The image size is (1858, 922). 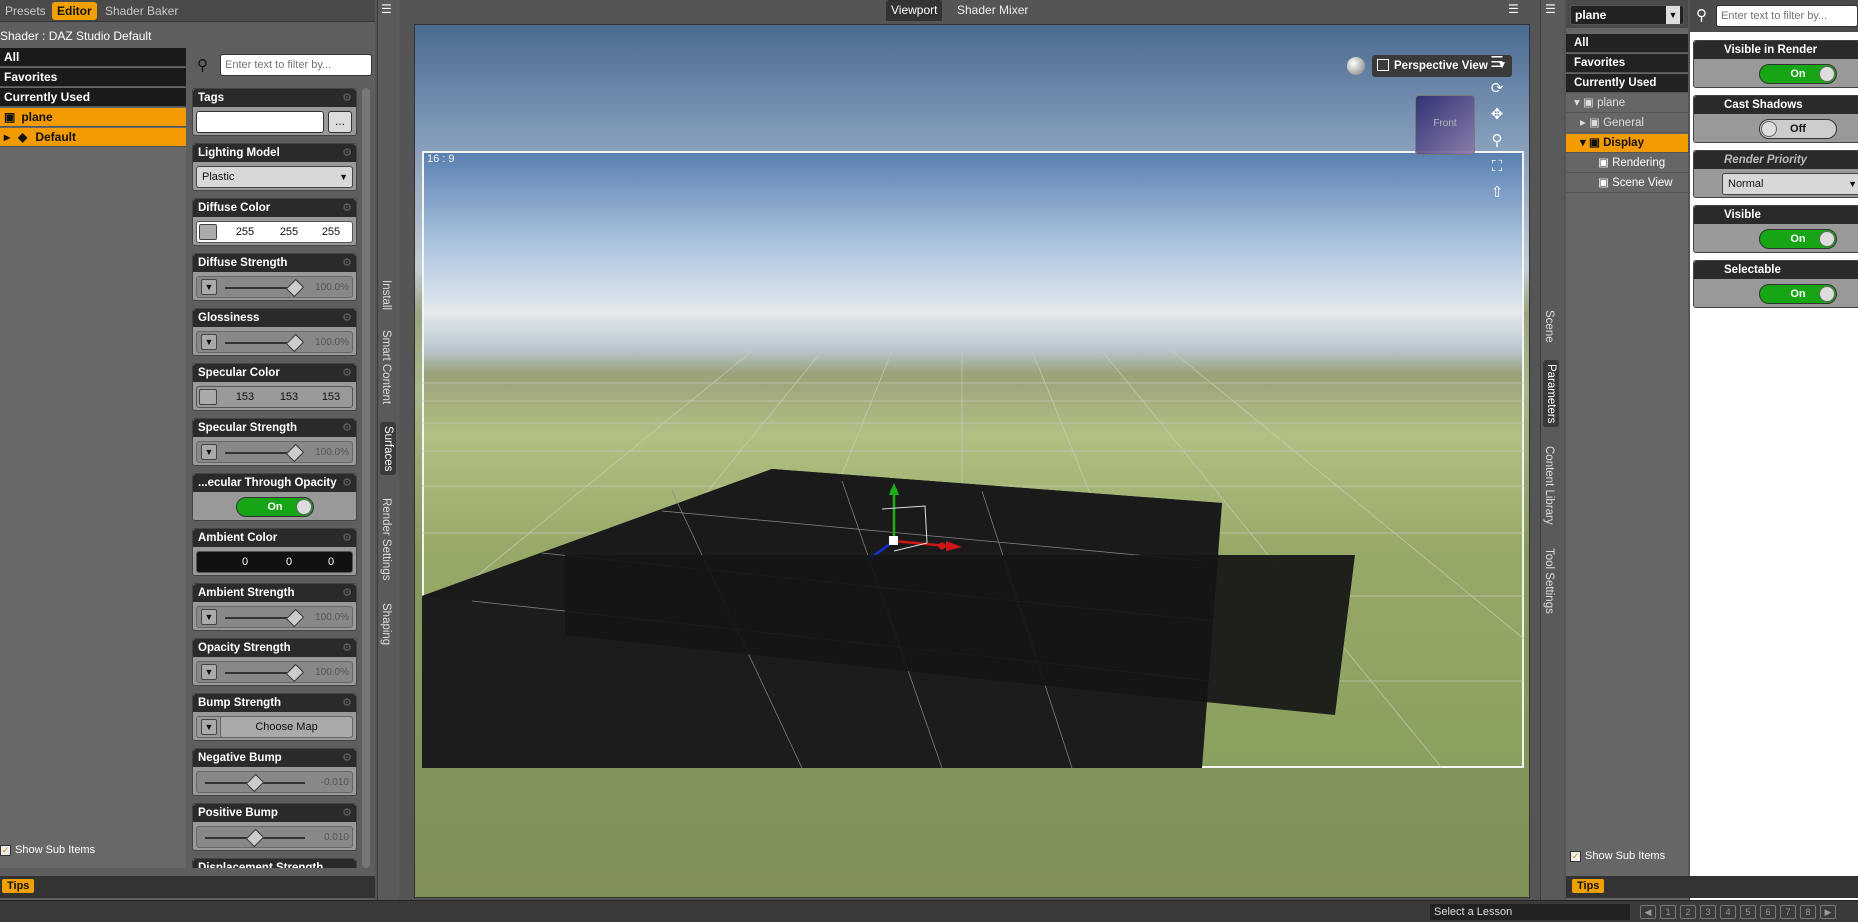 What do you see at coordinates (1549, 581) in the screenshot?
I see `side-tab-tool-settings: Tool Settings` at bounding box center [1549, 581].